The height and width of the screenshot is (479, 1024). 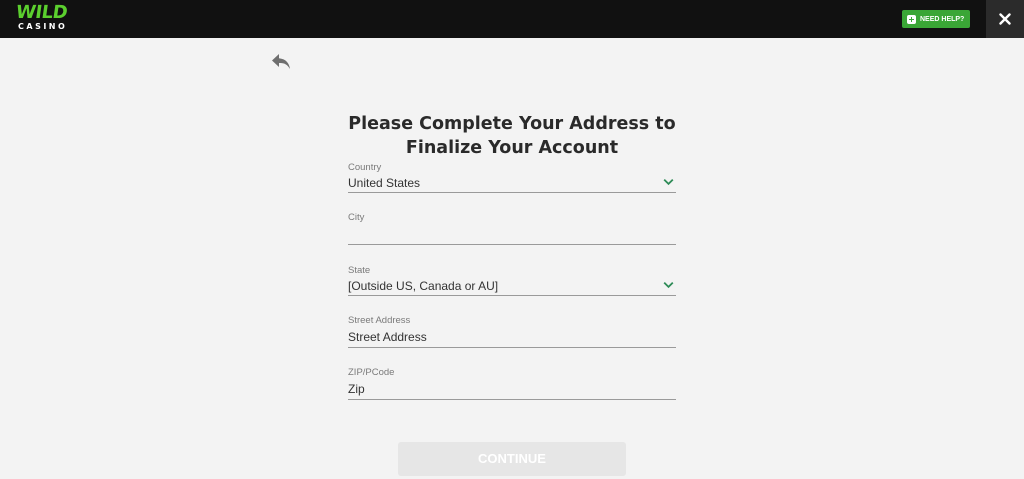 I want to click on wild-casino-logo: WILD CASINO, so click(x=46, y=18).